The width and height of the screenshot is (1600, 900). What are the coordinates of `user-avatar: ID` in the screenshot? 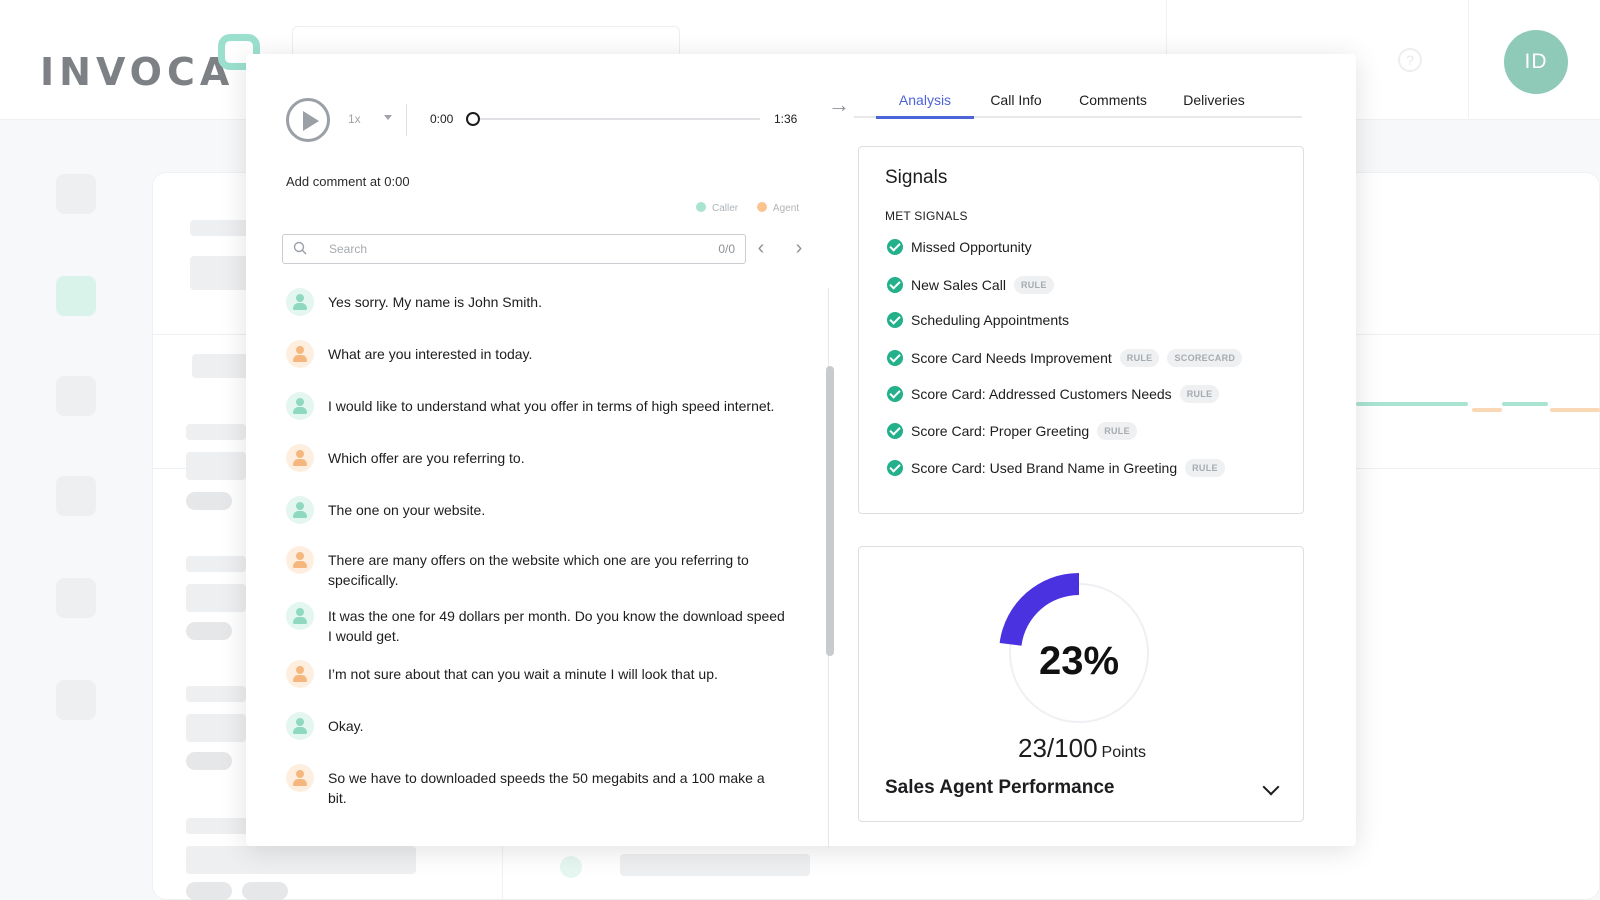 It's located at (1536, 62).